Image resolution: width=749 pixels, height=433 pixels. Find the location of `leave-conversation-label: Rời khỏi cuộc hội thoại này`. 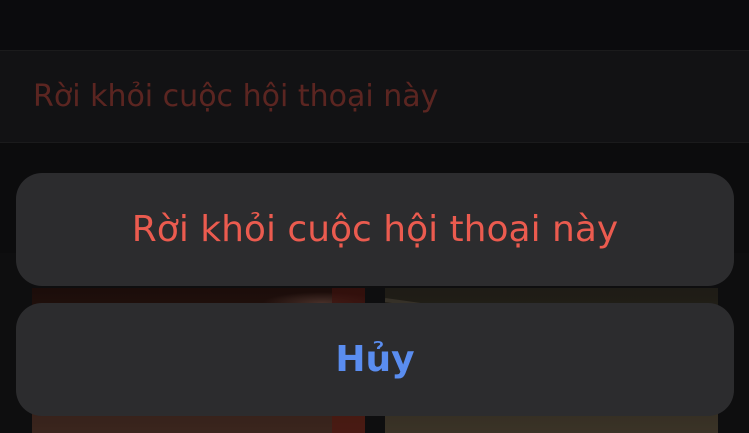

leave-conversation-label: Rời khỏi cuộc hội thoại này is located at coordinates (375, 229).